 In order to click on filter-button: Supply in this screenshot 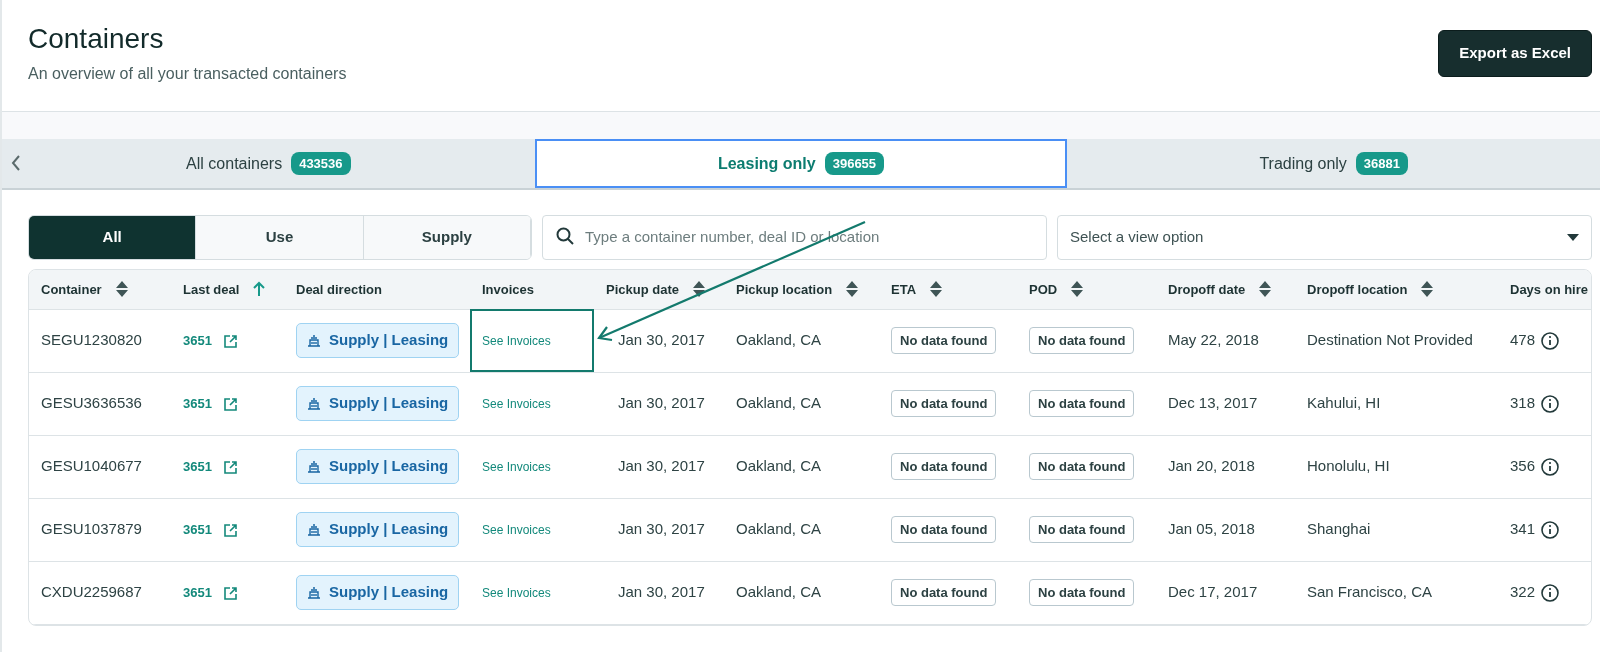, I will do `click(447, 237)`.